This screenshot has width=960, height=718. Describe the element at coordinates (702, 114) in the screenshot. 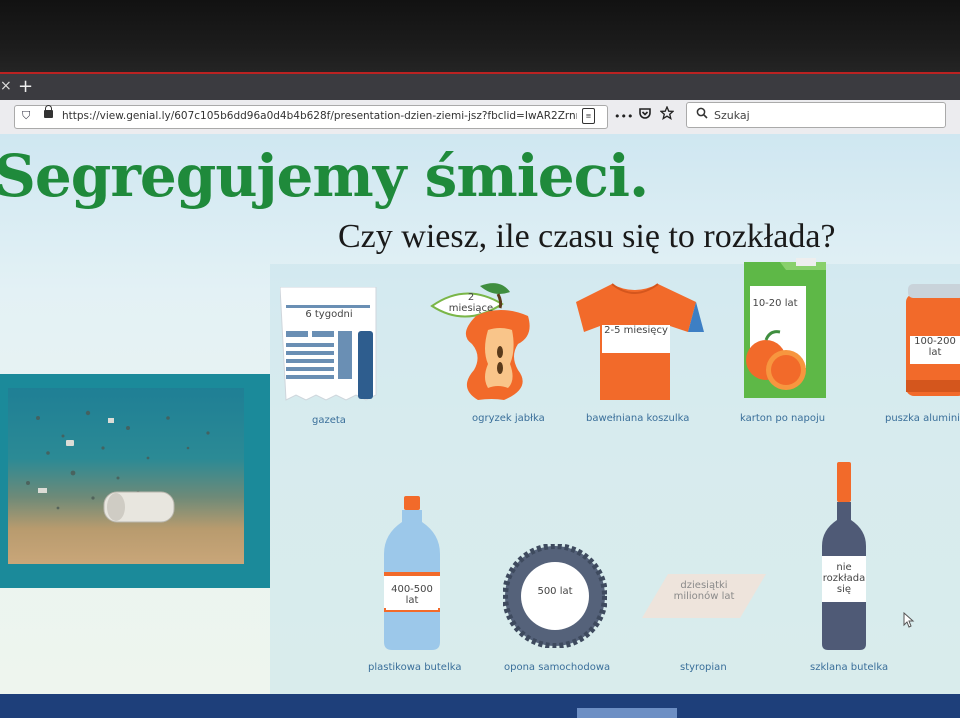

I see `search-icon` at that location.